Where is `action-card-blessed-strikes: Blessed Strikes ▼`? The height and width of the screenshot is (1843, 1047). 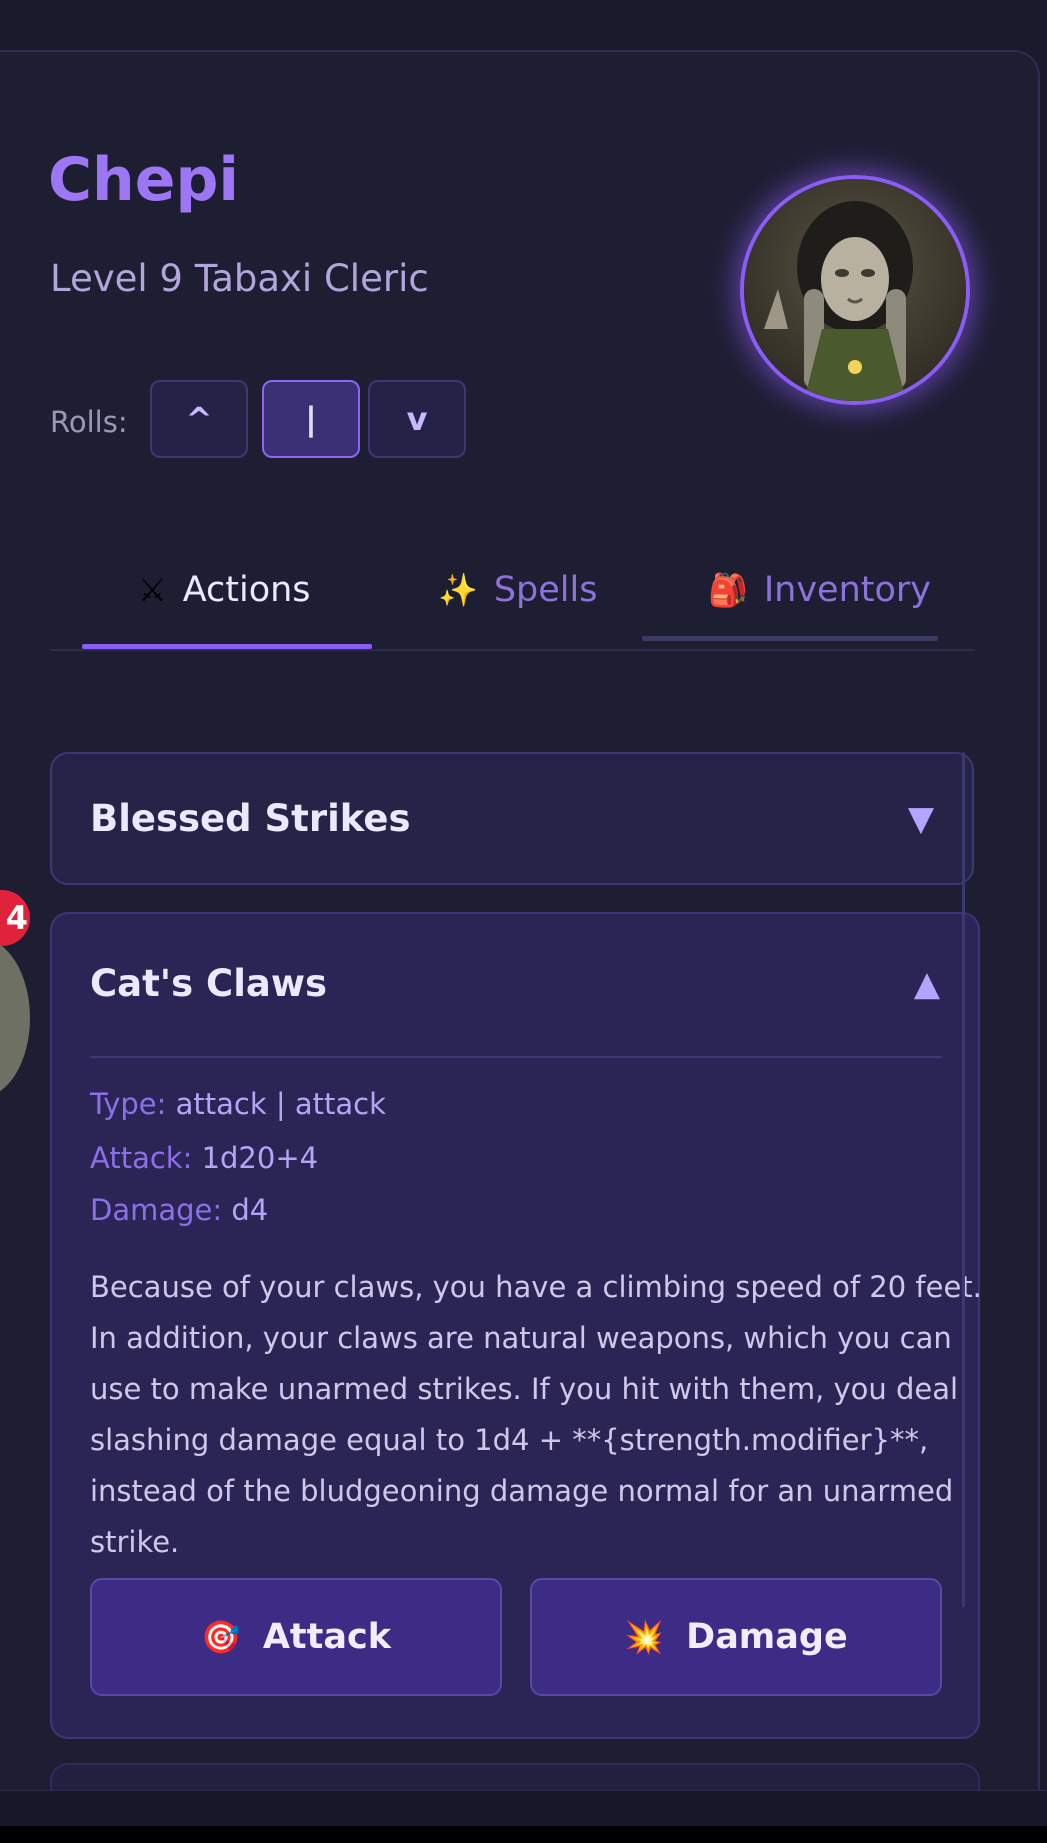 action-card-blessed-strikes: Blessed Strikes ▼ is located at coordinates (512, 818).